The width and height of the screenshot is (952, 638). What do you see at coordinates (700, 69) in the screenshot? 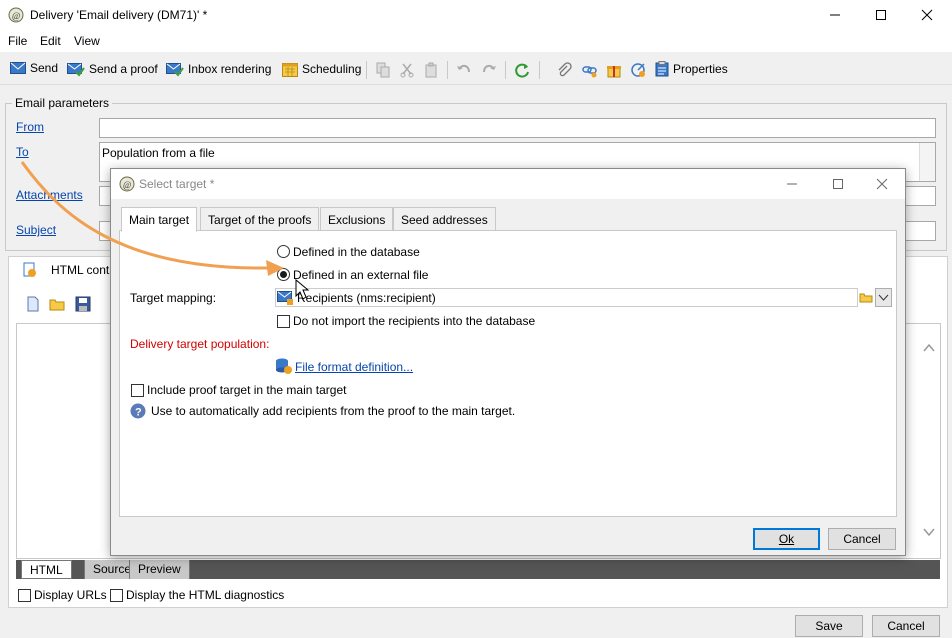
I see `properties-label: Properties` at bounding box center [700, 69].